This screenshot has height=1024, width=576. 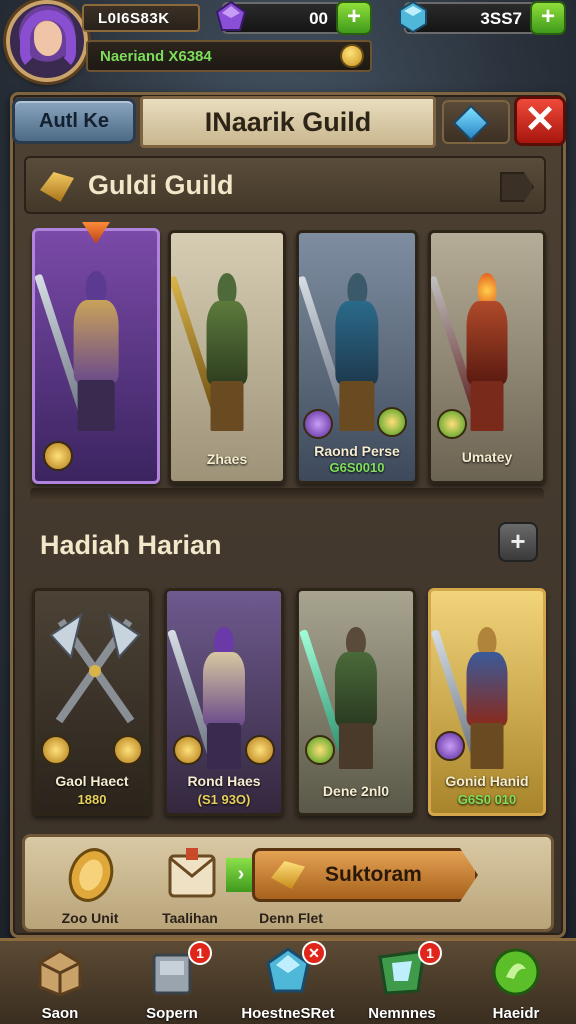 I want to click on nav-heroes: ✕ HoestneSRet, so click(x=288, y=982).